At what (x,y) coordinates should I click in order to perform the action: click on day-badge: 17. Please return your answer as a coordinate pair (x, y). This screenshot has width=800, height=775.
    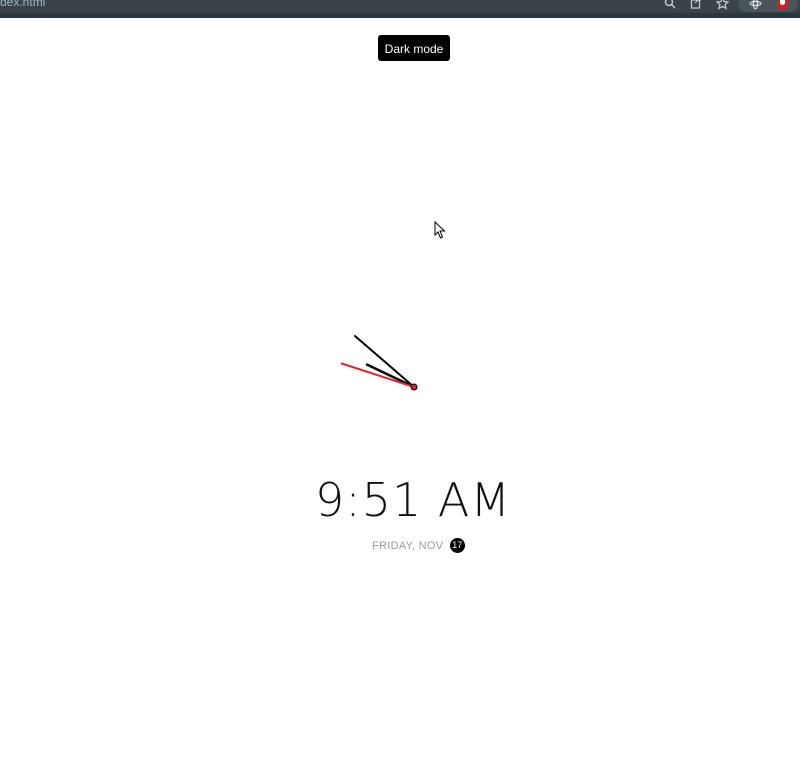
    Looking at the image, I should click on (457, 546).